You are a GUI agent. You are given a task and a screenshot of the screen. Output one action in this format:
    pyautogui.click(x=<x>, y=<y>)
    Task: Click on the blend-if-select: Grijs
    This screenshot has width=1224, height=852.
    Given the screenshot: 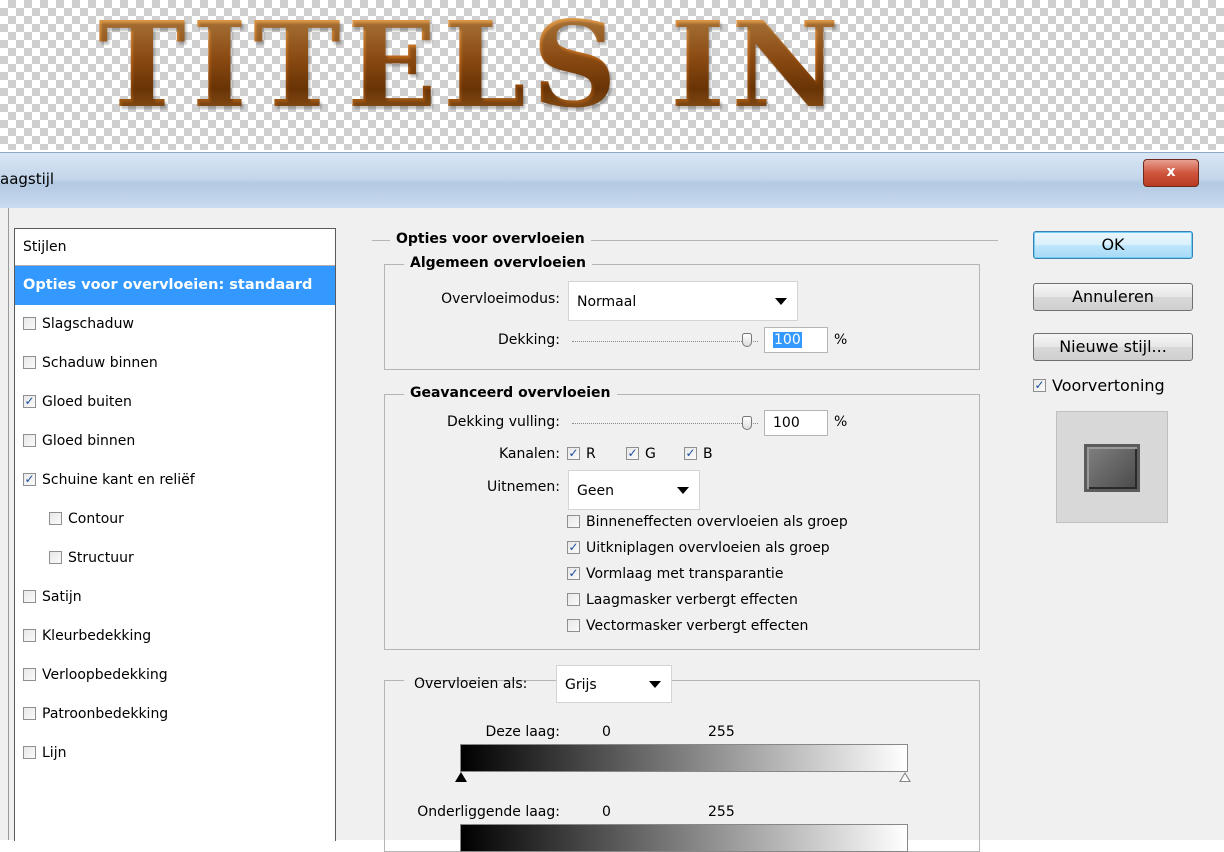 What is the action you would take?
    pyautogui.click(x=614, y=684)
    